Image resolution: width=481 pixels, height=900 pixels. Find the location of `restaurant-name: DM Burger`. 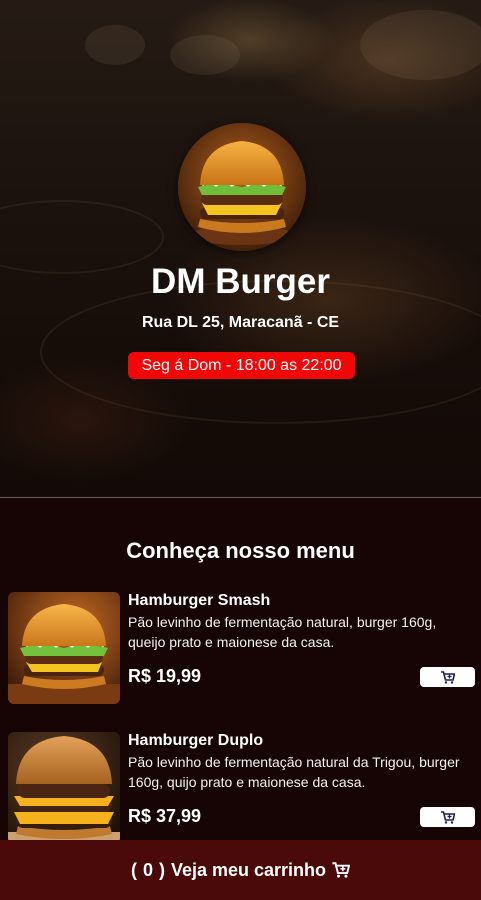

restaurant-name: DM Burger is located at coordinates (240, 281).